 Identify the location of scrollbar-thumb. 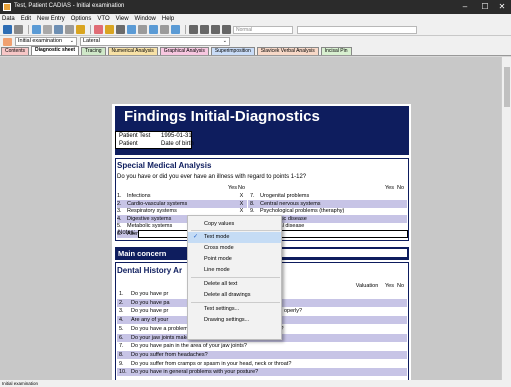
(507, 87).